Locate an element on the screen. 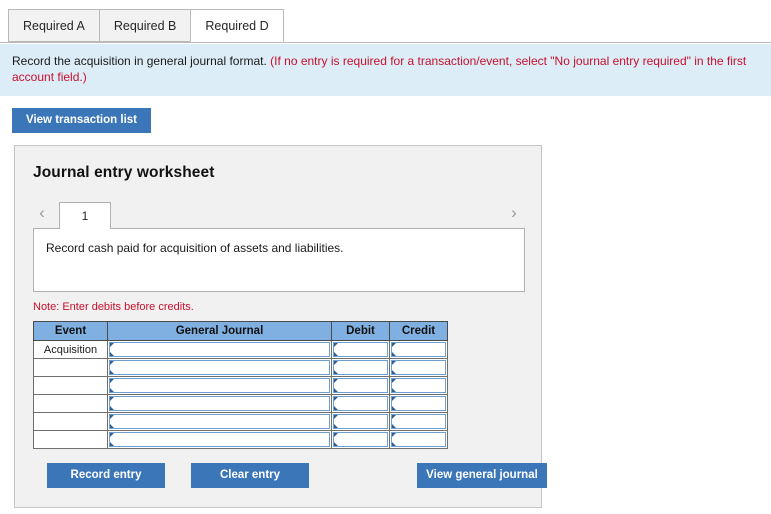 This screenshot has height=514, width=771. column-header-general-journal: General Journal is located at coordinates (219, 331).